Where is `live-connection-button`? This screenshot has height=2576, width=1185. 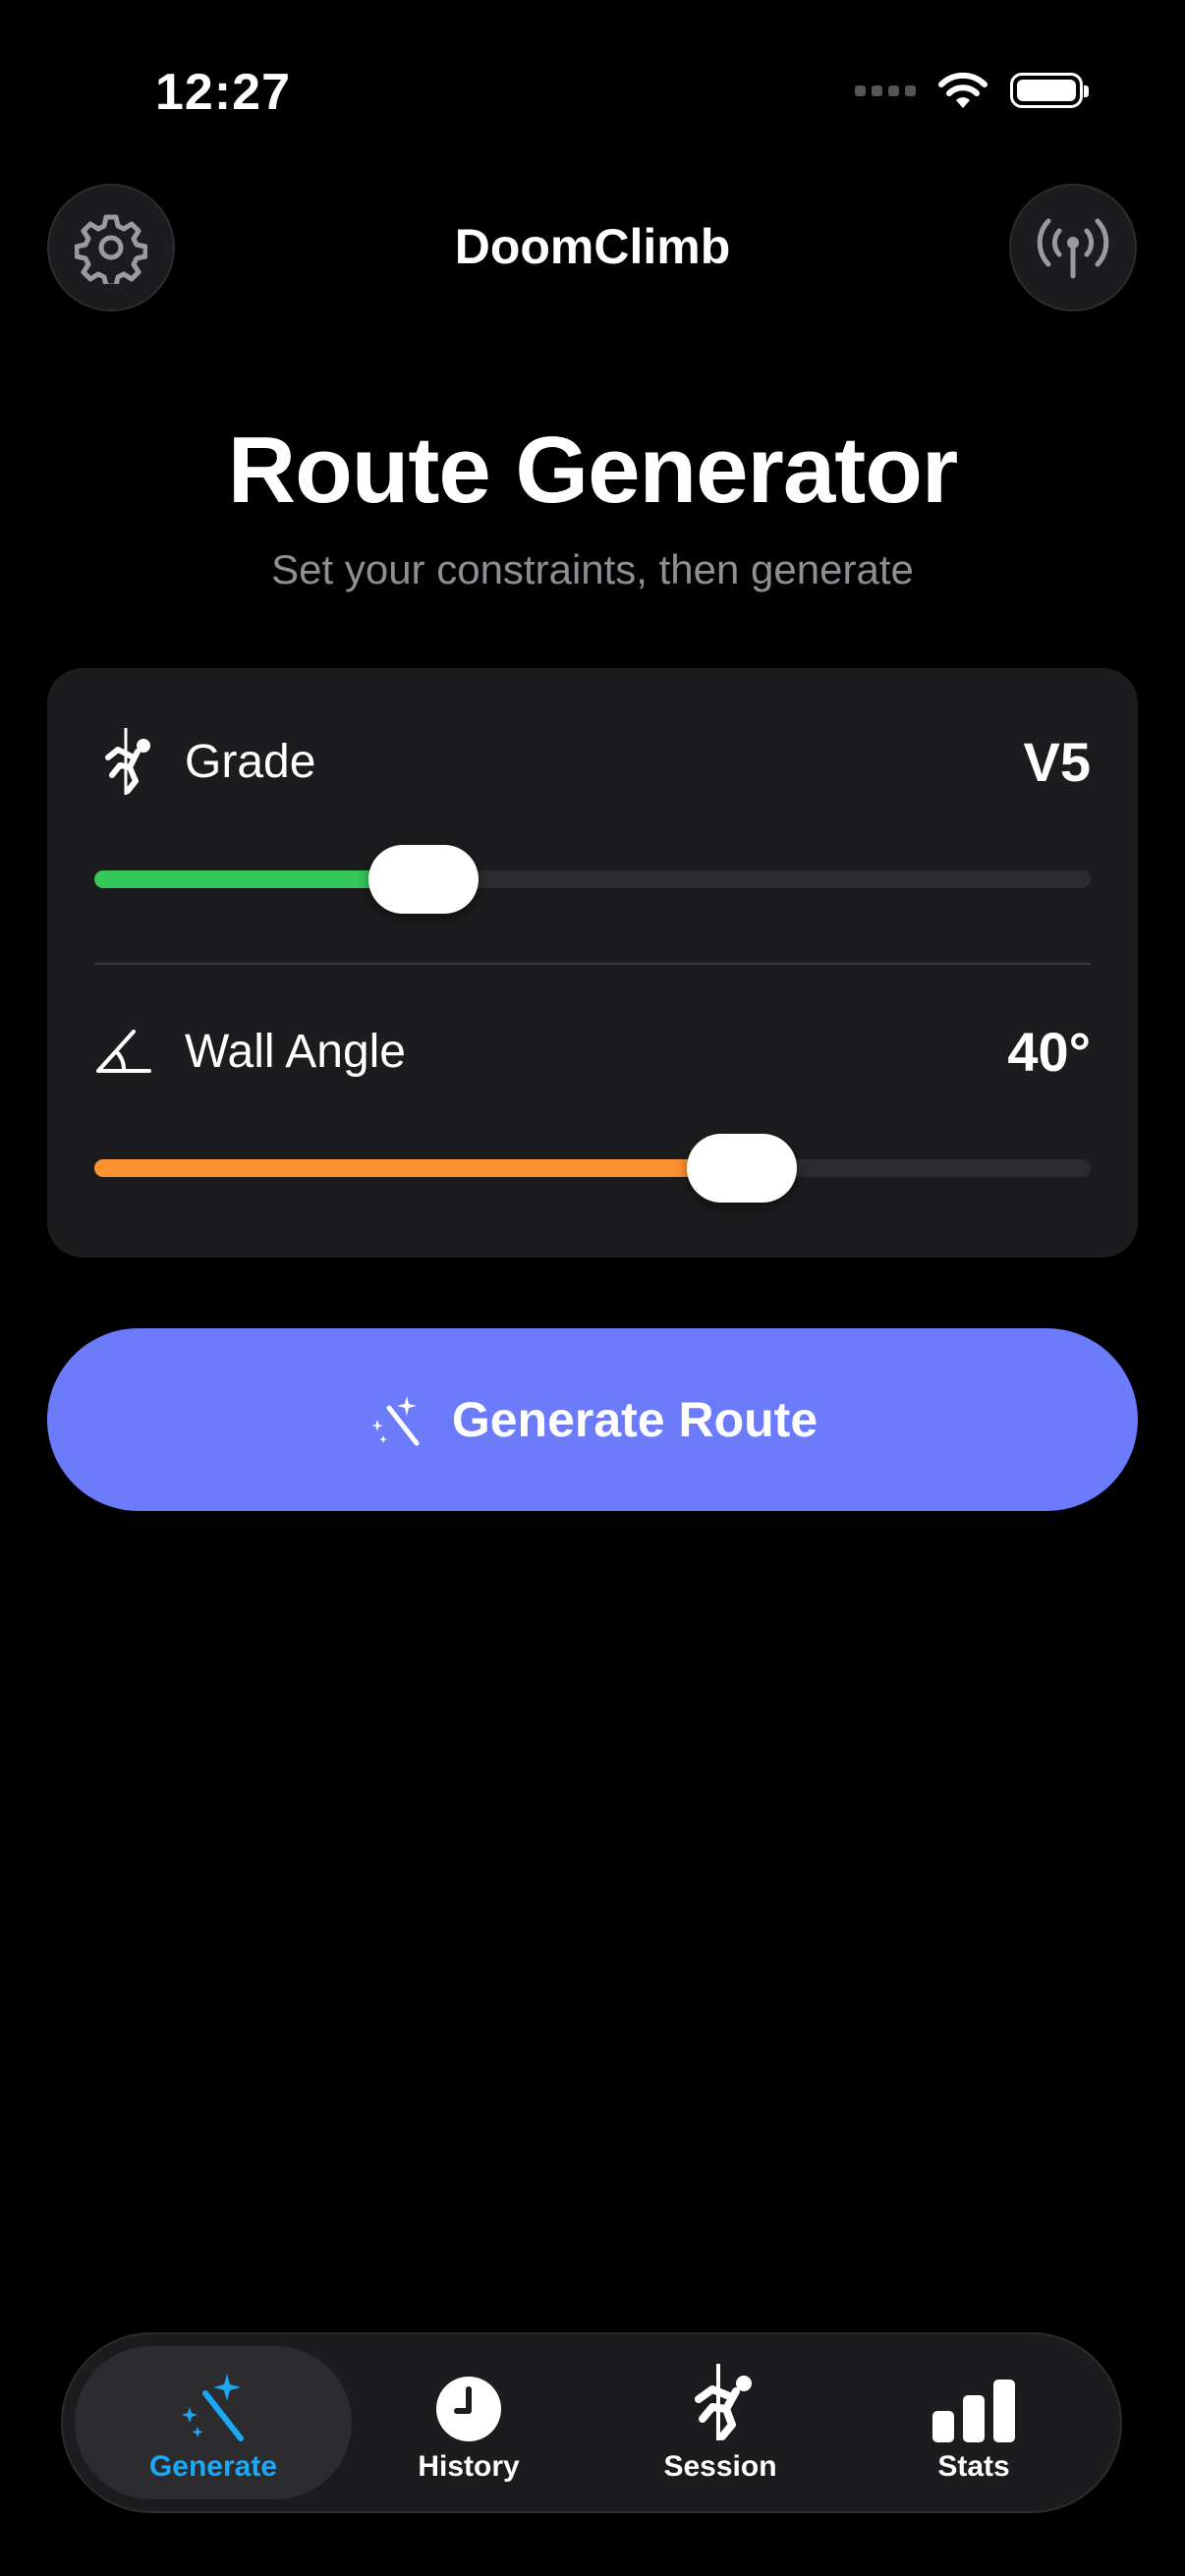
live-connection-button is located at coordinates (1073, 247).